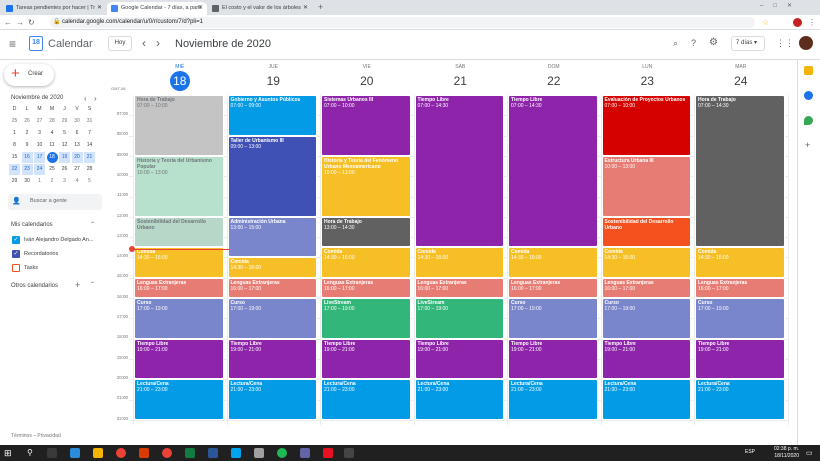 The height and width of the screenshot is (461, 820). I want to click on mini-day: 18, so click(52, 157).